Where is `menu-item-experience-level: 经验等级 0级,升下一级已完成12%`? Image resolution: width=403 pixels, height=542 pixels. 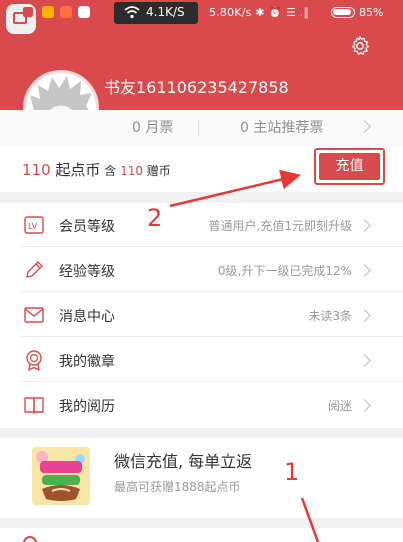
menu-item-experience-level: 经验等级 0级,升下一级已完成12% is located at coordinates (201, 270).